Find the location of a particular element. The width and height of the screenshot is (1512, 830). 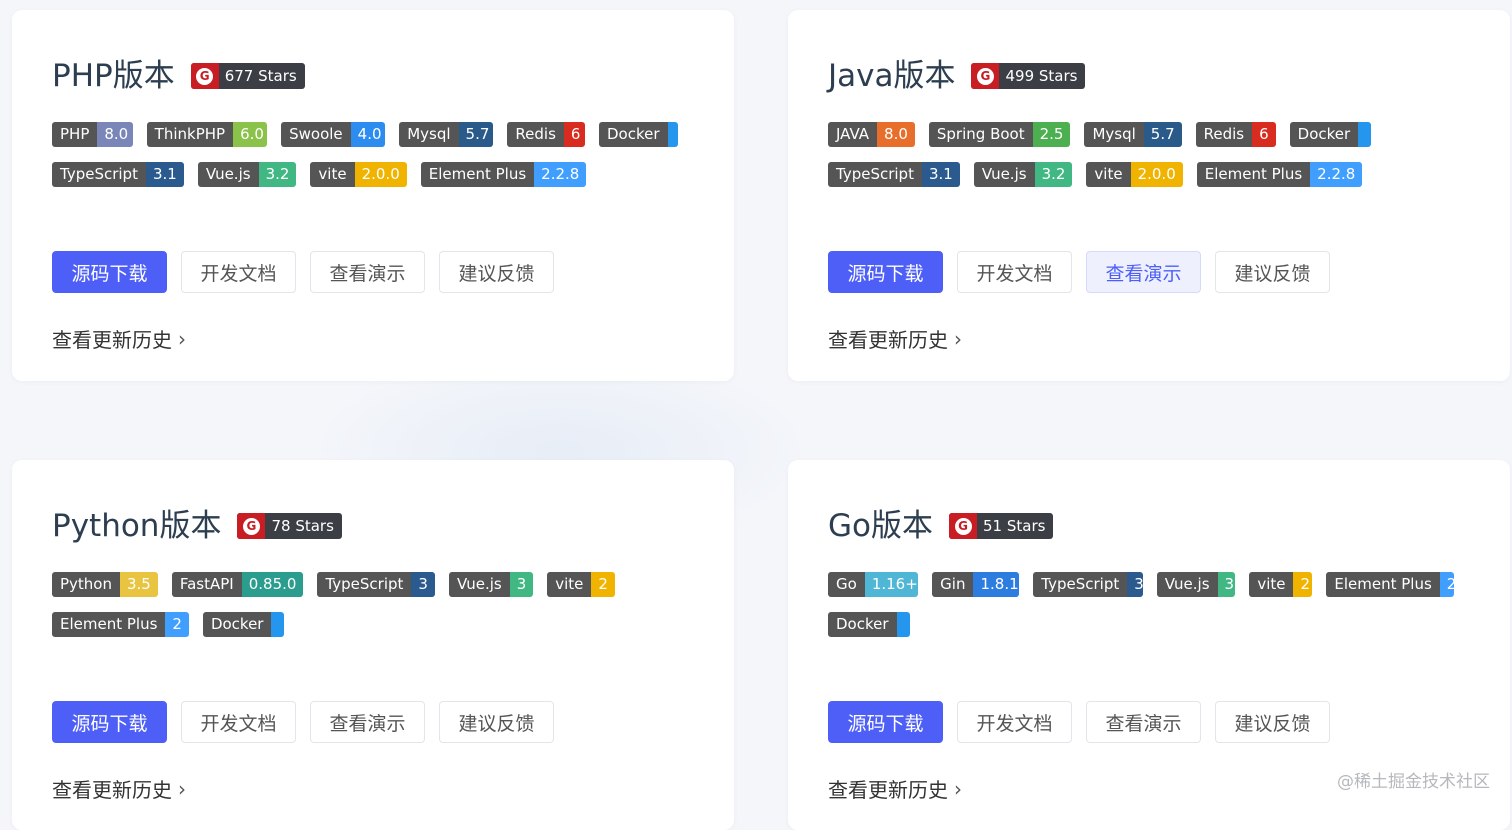

badge-label: Swoole is located at coordinates (316, 134).